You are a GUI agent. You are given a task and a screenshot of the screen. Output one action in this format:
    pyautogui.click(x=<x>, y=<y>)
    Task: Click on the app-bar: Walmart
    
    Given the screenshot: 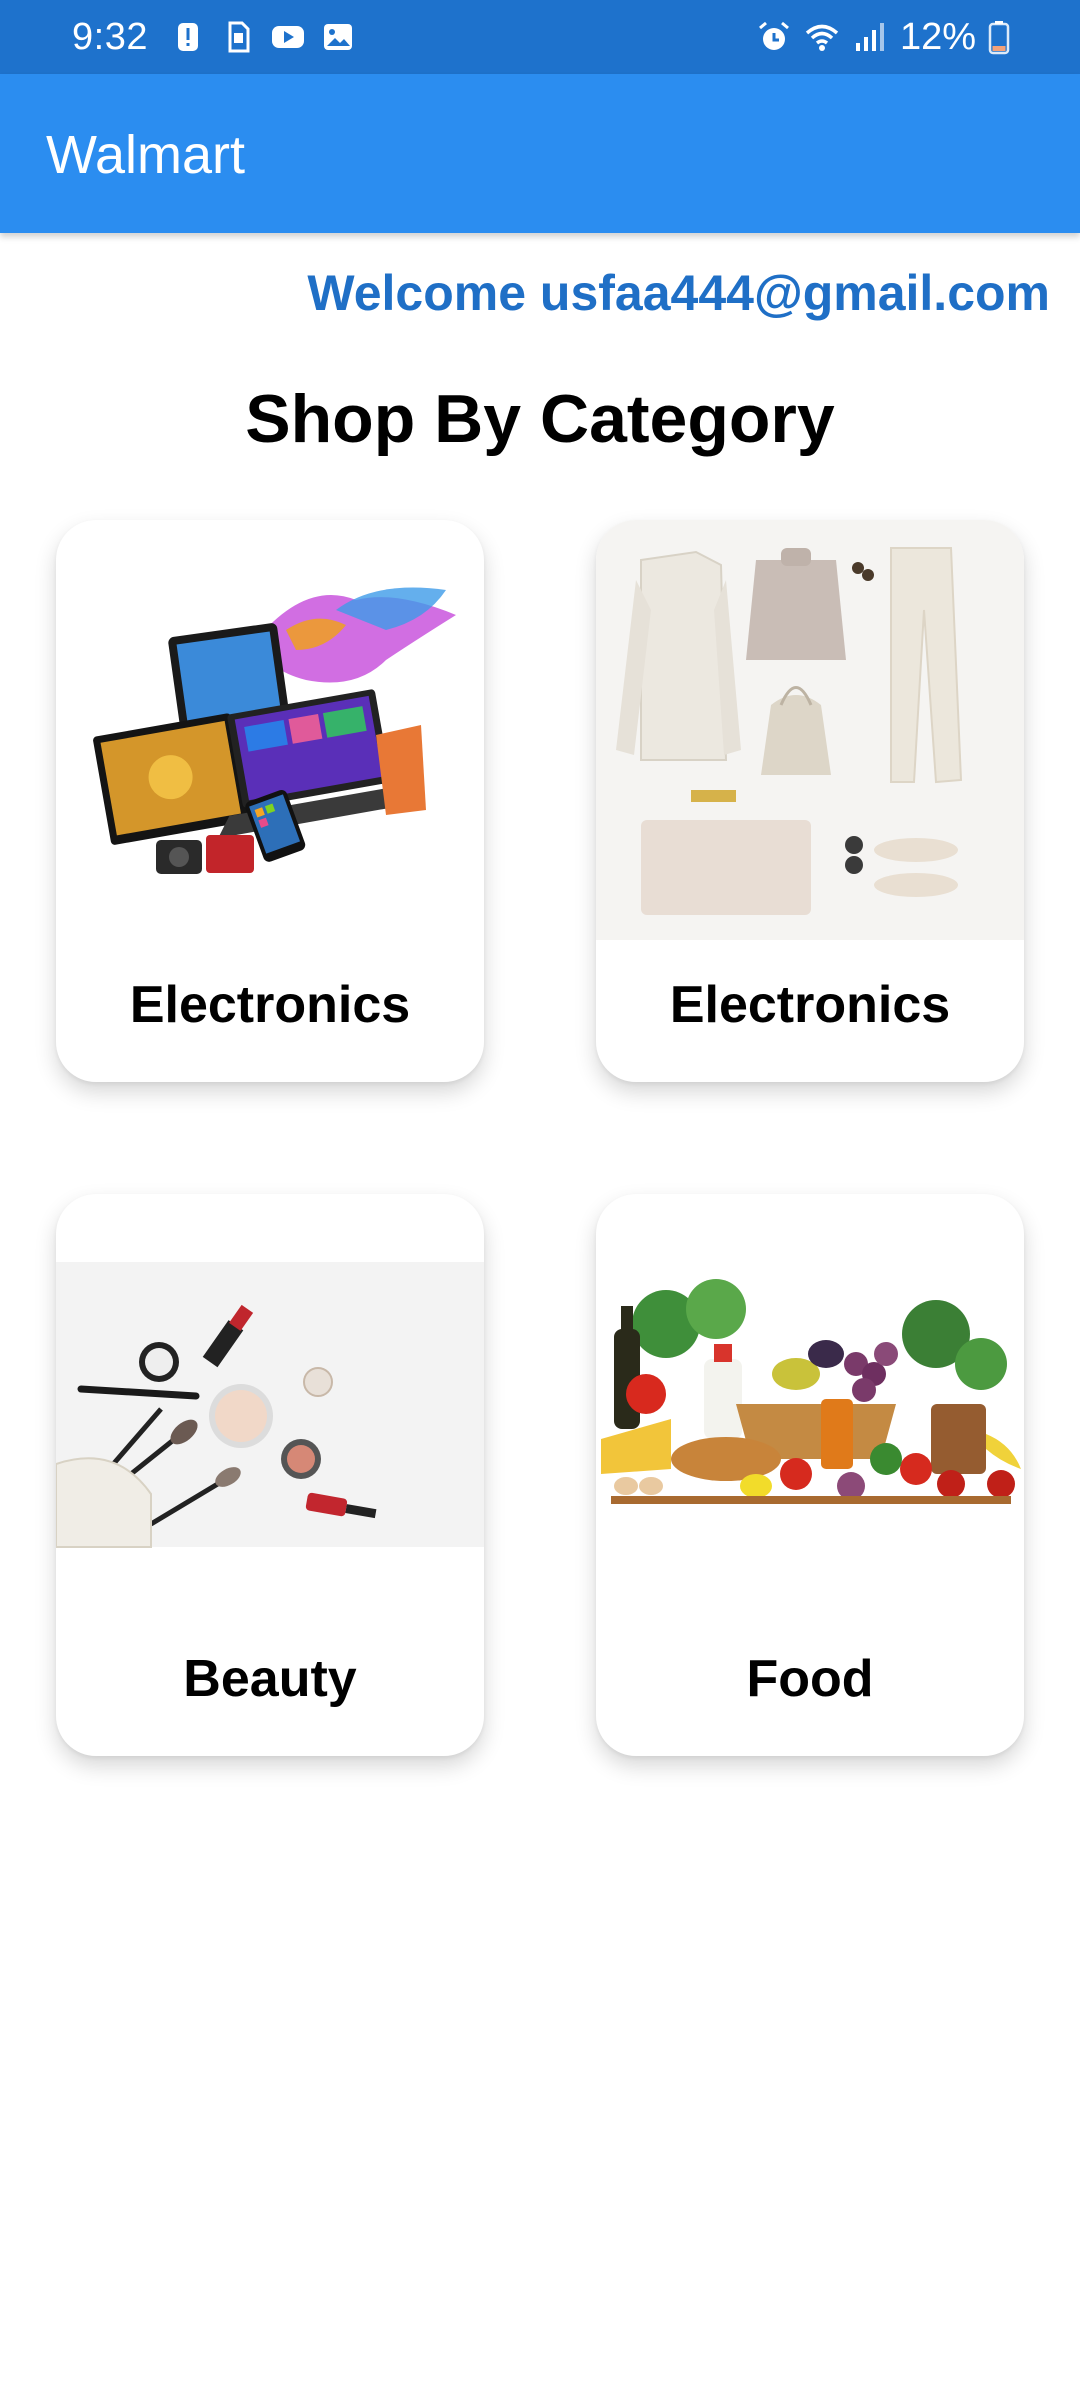 What is the action you would take?
    pyautogui.click(x=540, y=153)
    